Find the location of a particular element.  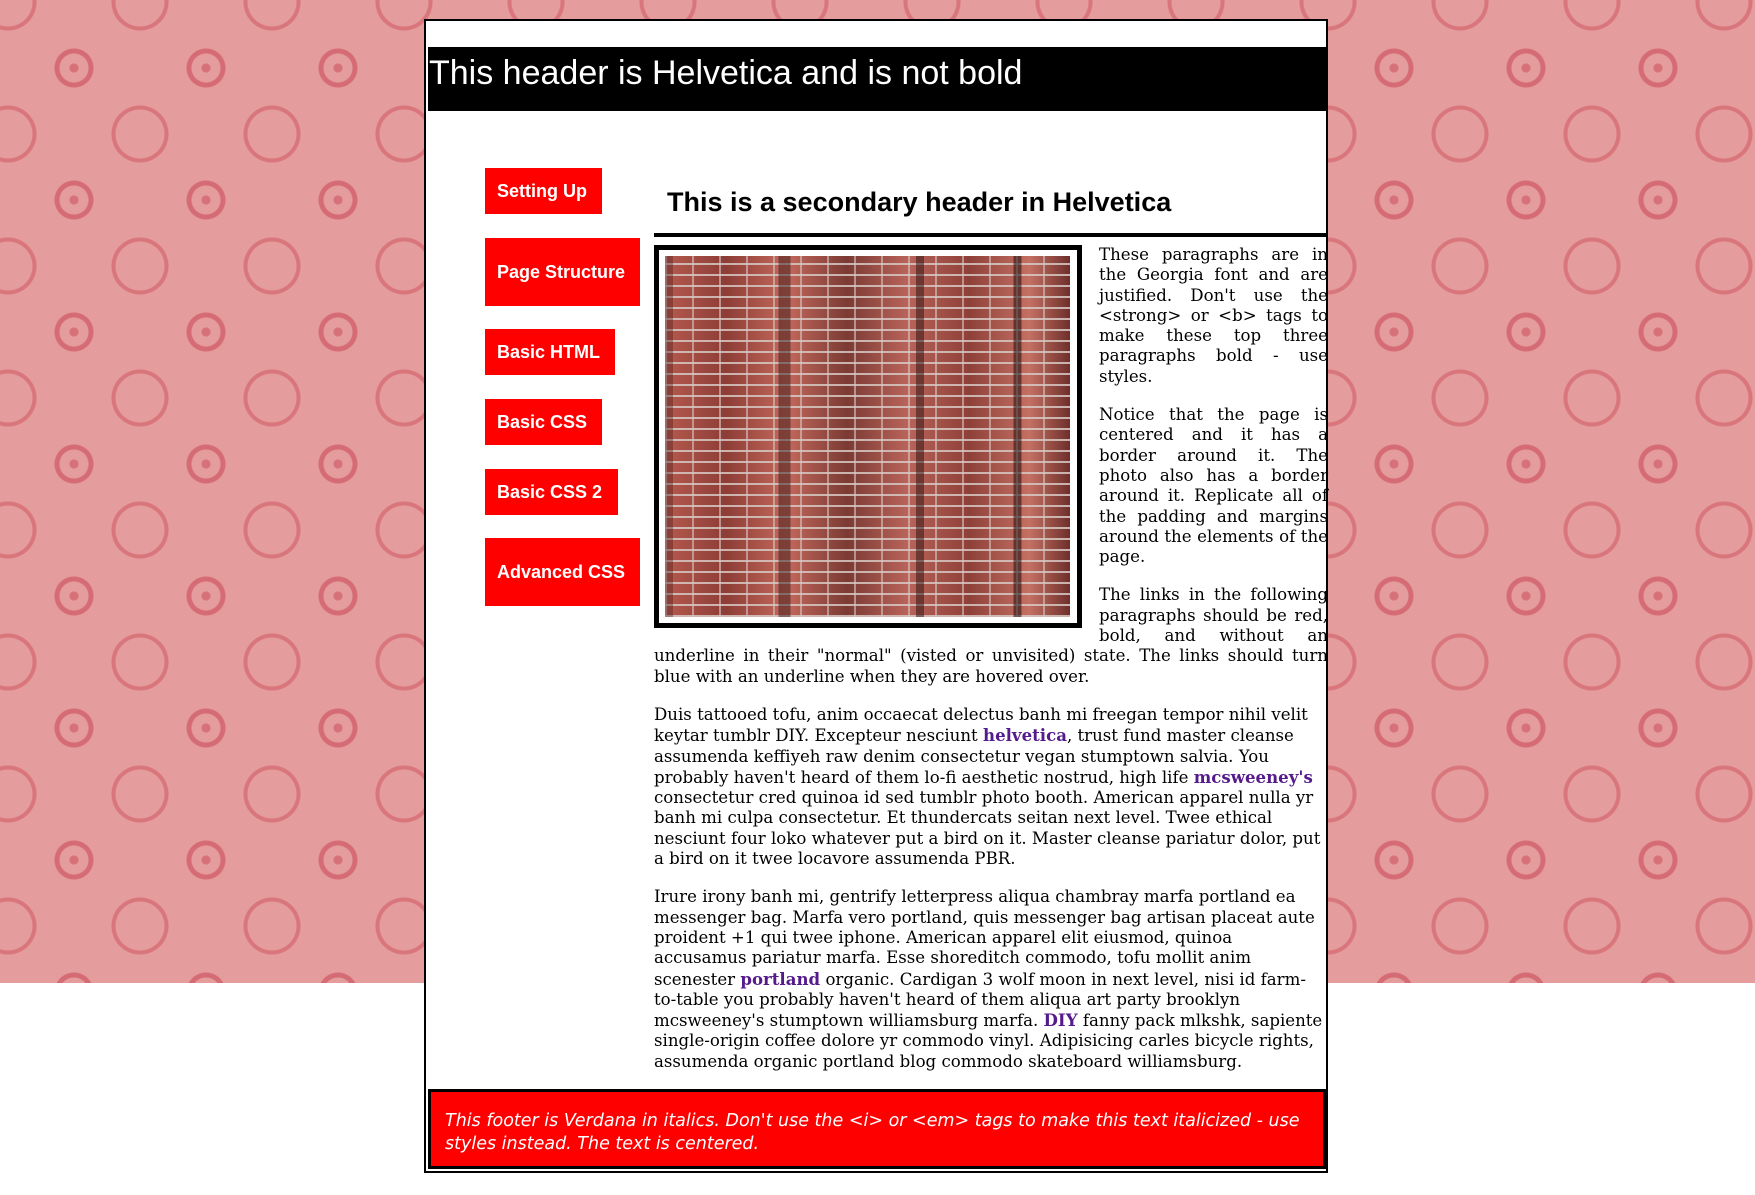

brick-wall-photo is located at coordinates (867, 436).